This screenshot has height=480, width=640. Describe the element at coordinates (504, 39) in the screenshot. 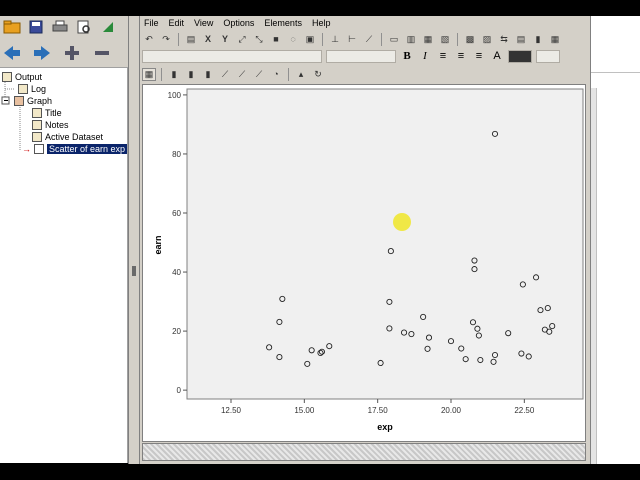

I see `transpose-icon: ⇆` at that location.